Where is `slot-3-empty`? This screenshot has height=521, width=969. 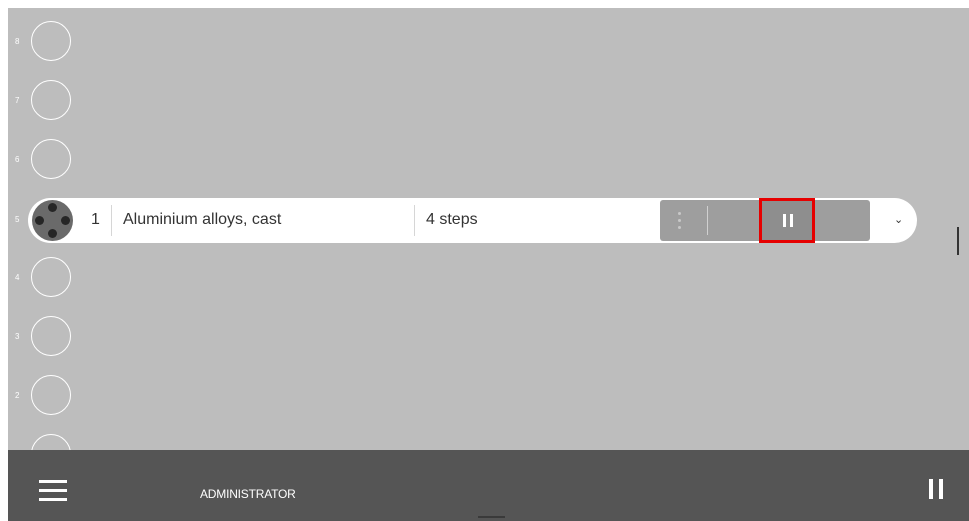 slot-3-empty is located at coordinates (51, 336).